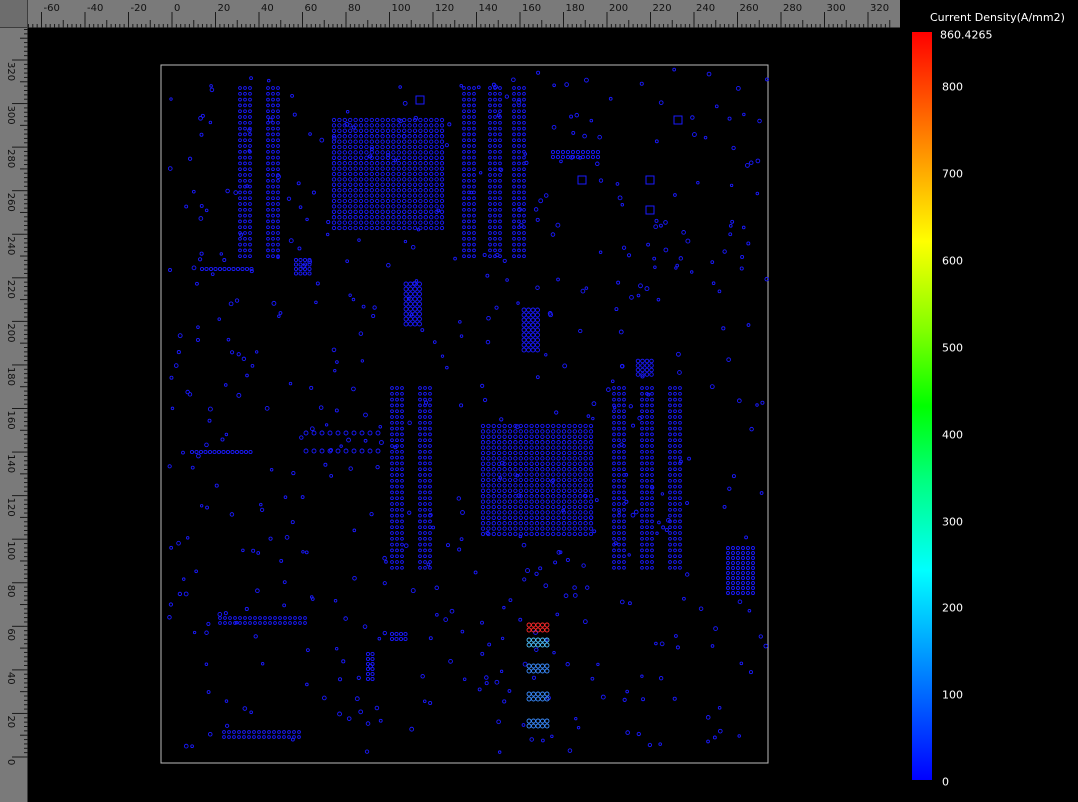 The height and width of the screenshot is (802, 1078). Describe the element at coordinates (14, 14) in the screenshot. I see `ruler-corner` at that location.